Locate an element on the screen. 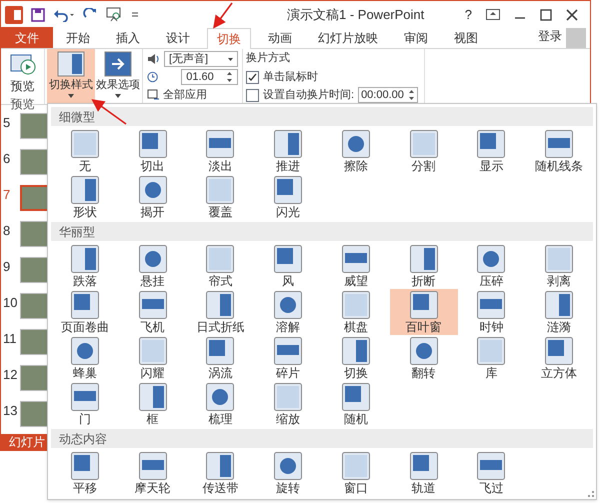 The width and height of the screenshot is (600, 503). transition-option: 揭开 is located at coordinates (152, 197).